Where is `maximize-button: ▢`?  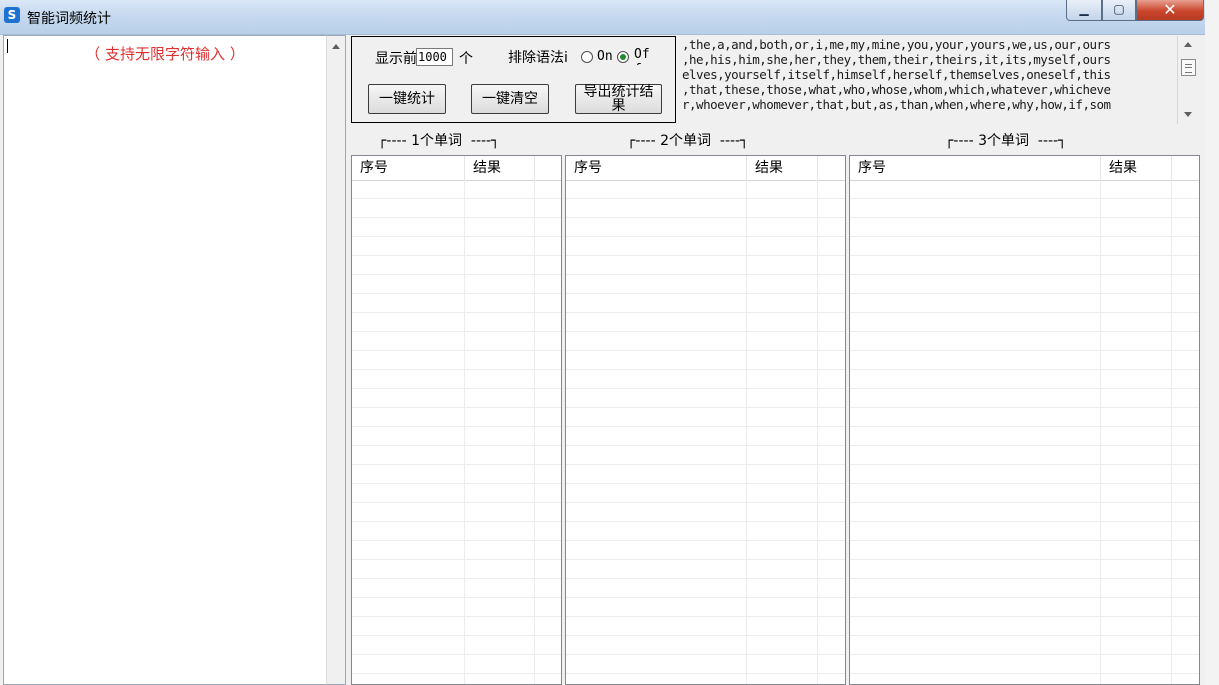 maximize-button: ▢ is located at coordinates (1119, 10).